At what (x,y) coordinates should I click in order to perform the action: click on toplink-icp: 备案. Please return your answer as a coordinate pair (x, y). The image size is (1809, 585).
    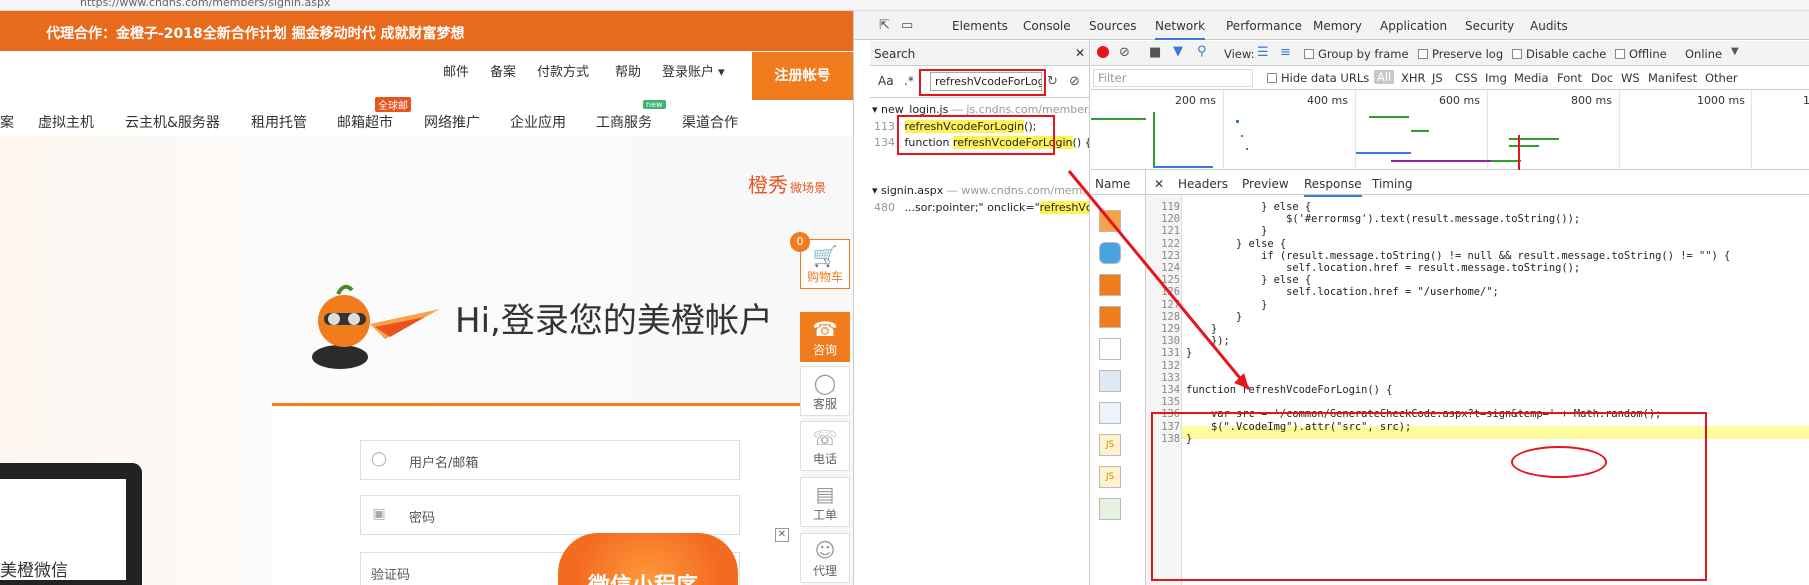
    Looking at the image, I should click on (503, 70).